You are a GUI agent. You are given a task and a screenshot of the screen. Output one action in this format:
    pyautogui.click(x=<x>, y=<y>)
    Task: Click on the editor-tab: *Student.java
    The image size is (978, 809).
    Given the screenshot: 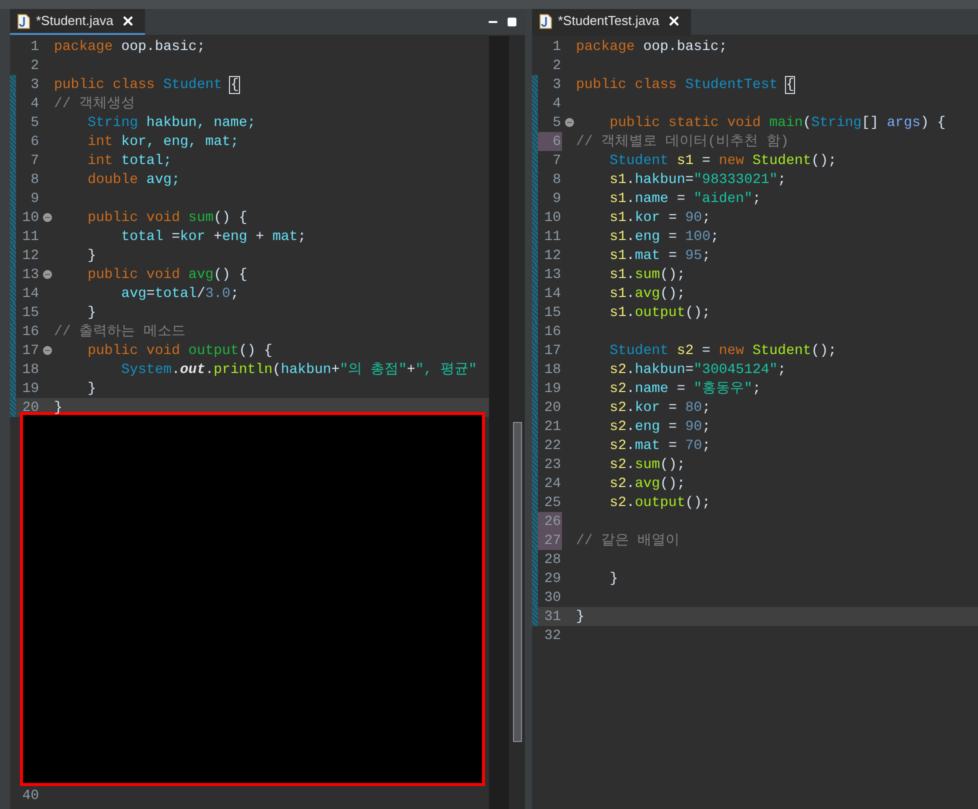 What is the action you would take?
    pyautogui.click(x=78, y=22)
    